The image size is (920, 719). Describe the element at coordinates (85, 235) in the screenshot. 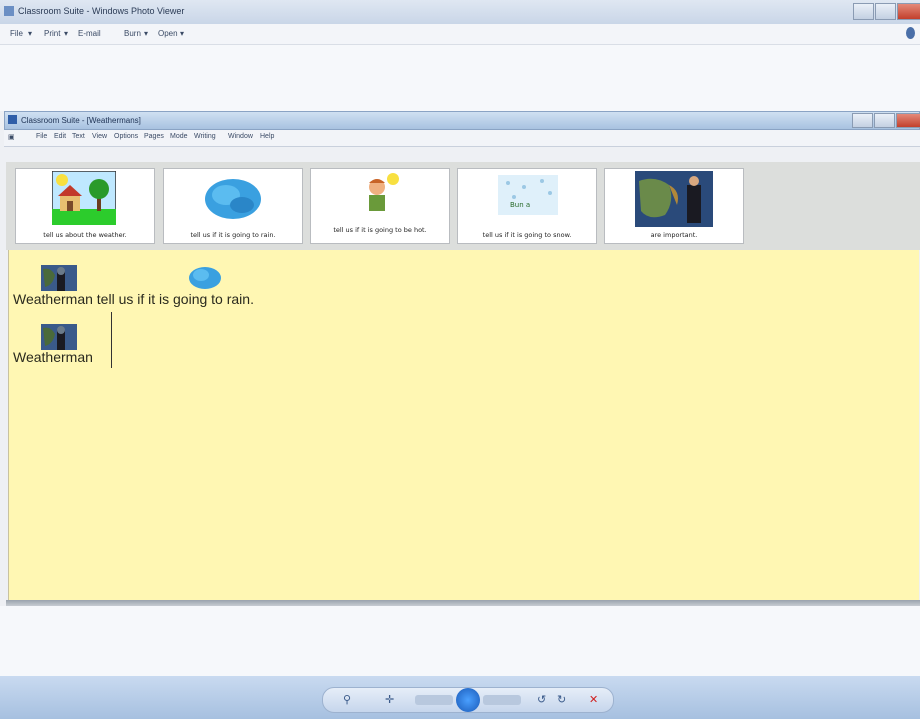

I see `word-card-caption: tell us about the weather.` at that location.